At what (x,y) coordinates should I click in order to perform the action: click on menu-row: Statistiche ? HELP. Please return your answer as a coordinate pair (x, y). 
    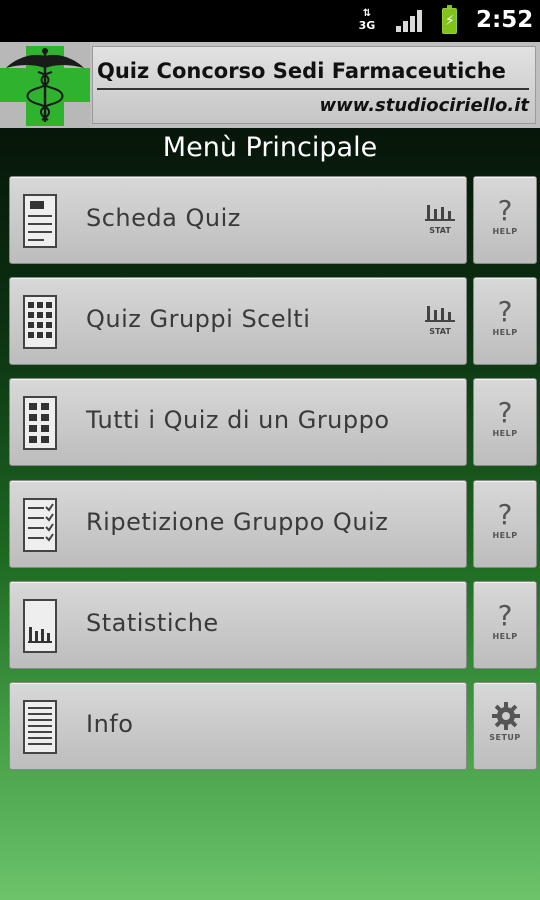
    Looking at the image, I should click on (270, 625).